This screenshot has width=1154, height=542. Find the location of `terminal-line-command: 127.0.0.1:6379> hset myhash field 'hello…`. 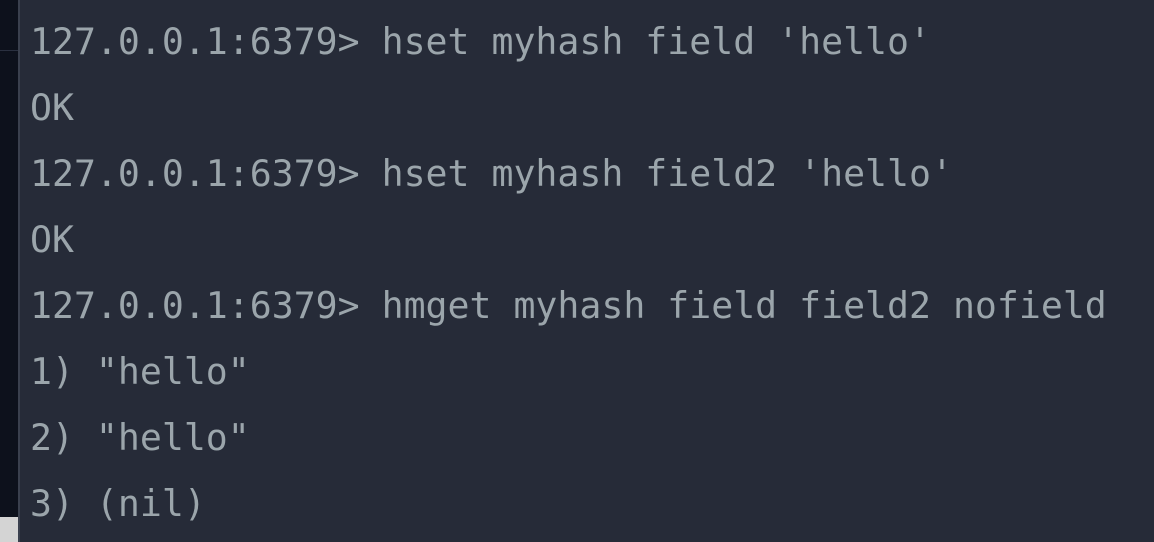

terminal-line-command: 127.0.0.1:6379> hset myhash field 'hello… is located at coordinates (480, 41).